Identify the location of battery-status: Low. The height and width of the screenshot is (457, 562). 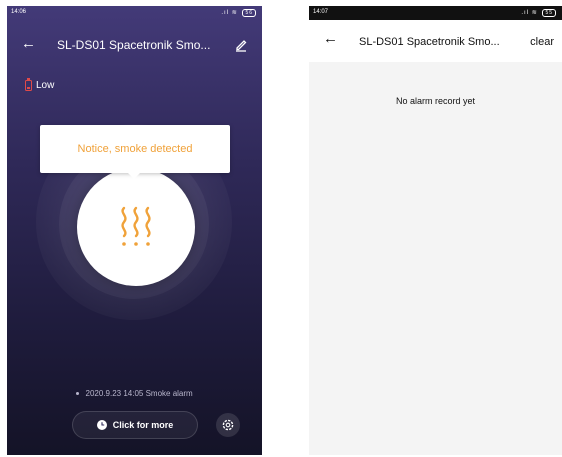
(40, 84).